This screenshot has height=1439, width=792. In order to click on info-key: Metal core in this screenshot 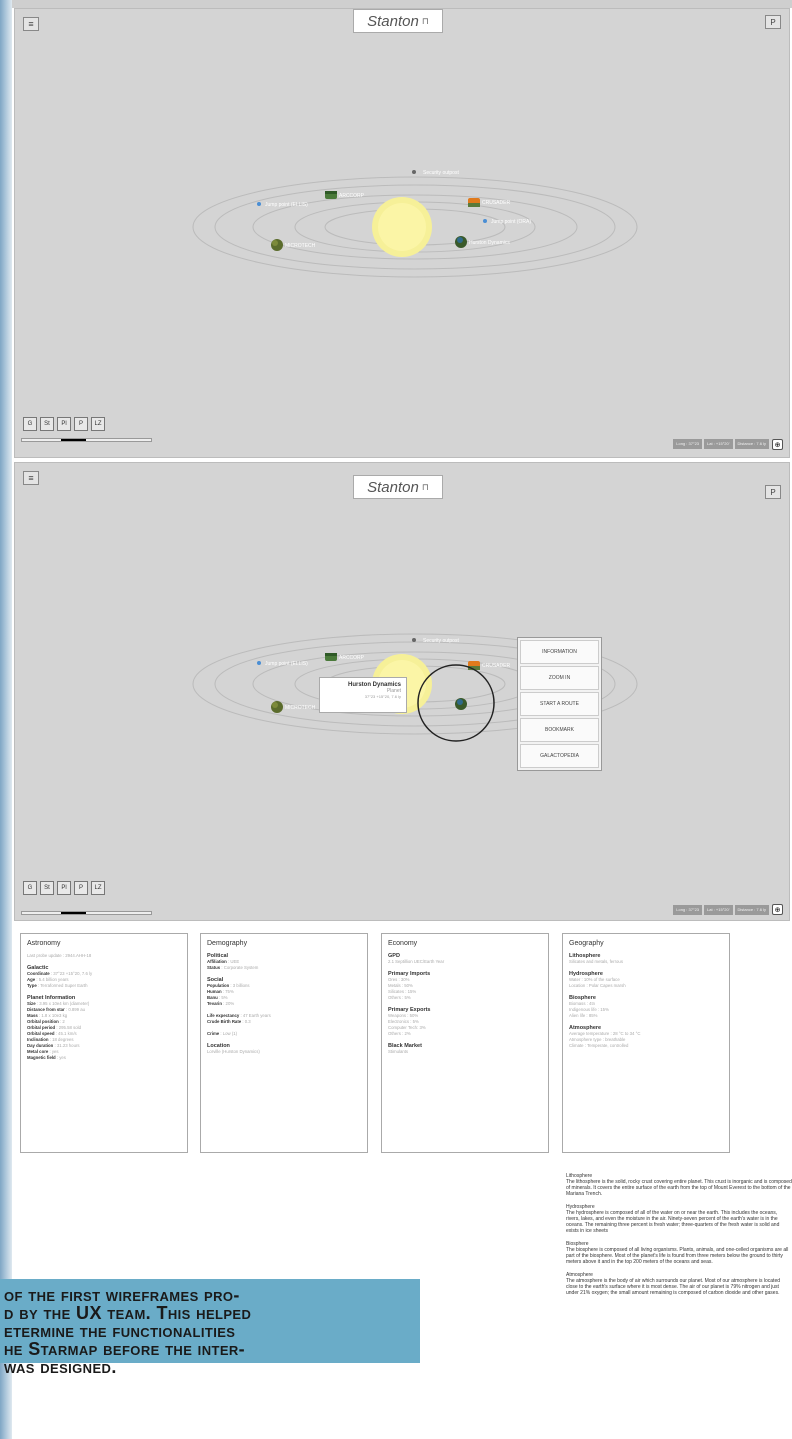, I will do `click(38, 1051)`.